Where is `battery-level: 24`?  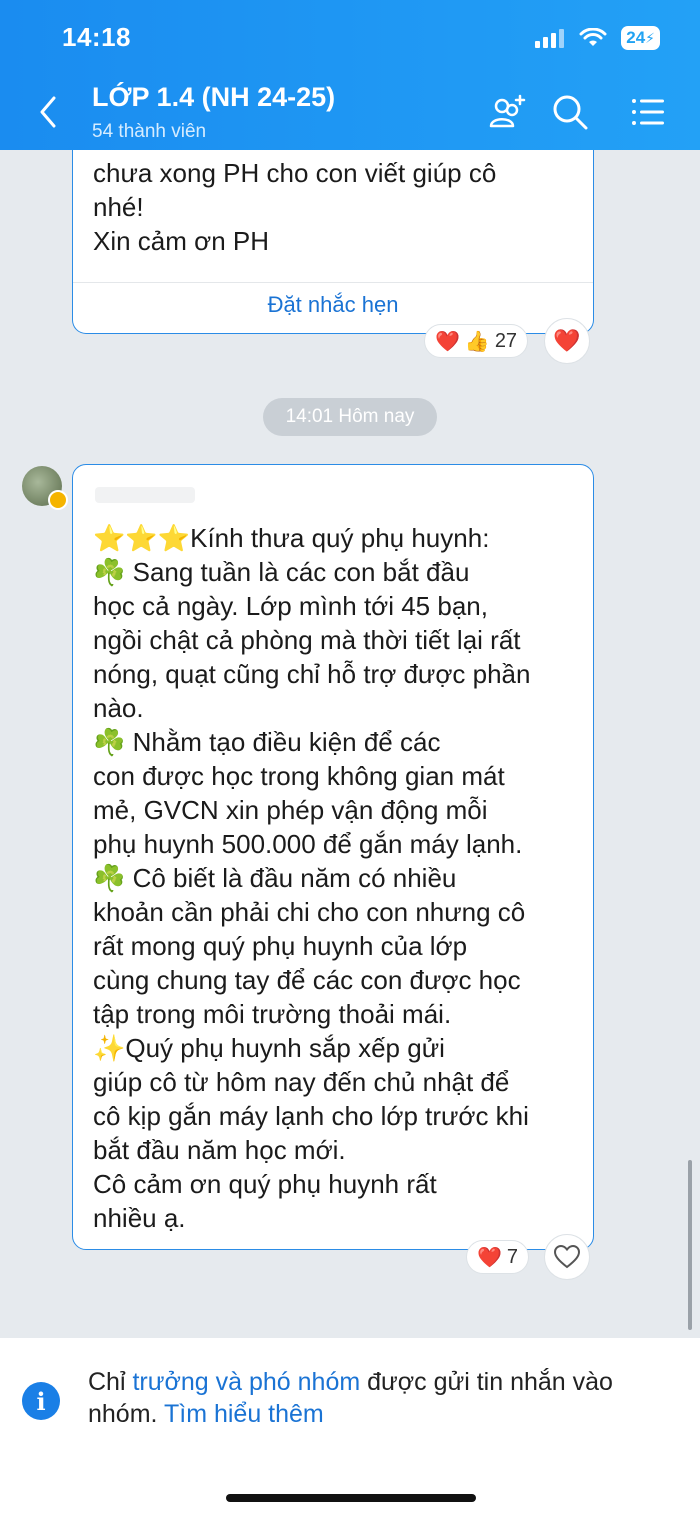 battery-level: 24 is located at coordinates (636, 37).